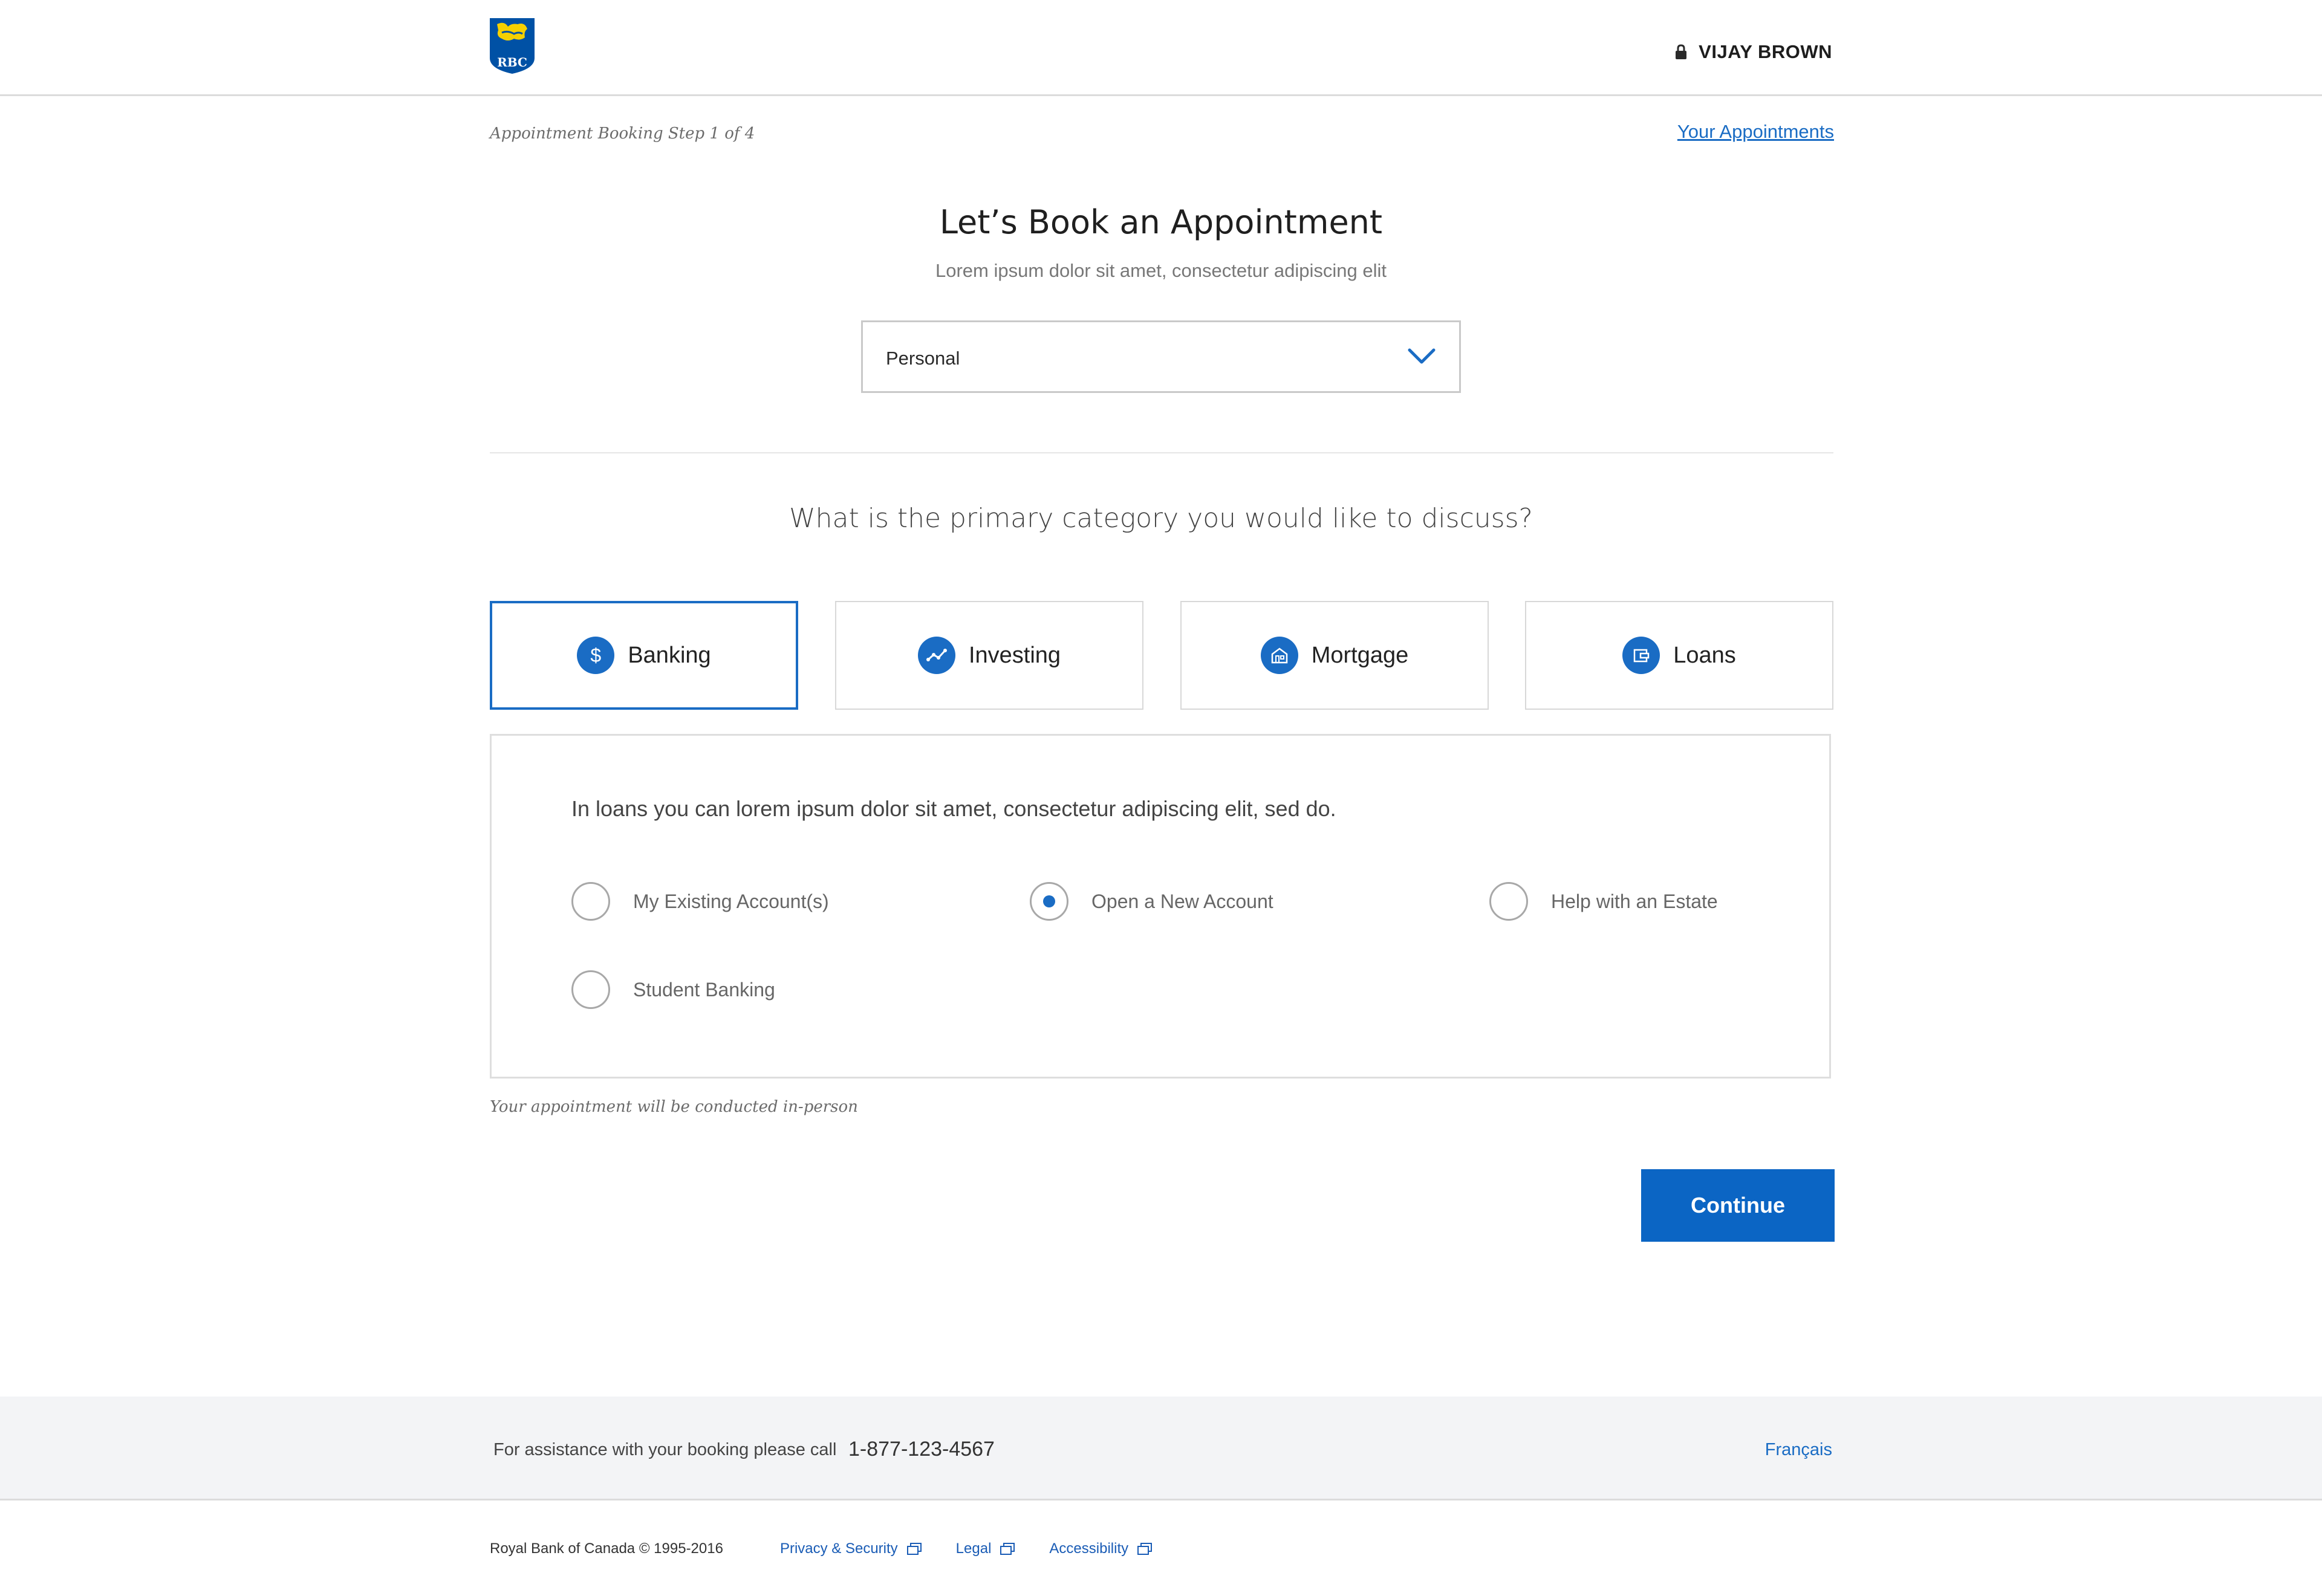  I want to click on page-title: Let’s Book an Appointment, so click(1161, 222).